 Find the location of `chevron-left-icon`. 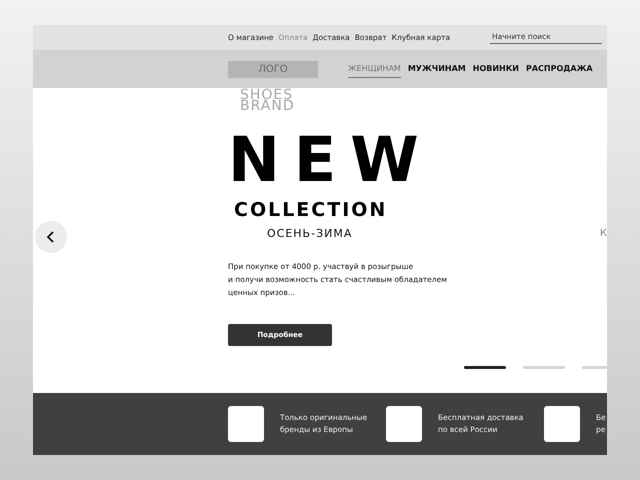

chevron-left-icon is located at coordinates (51, 237).